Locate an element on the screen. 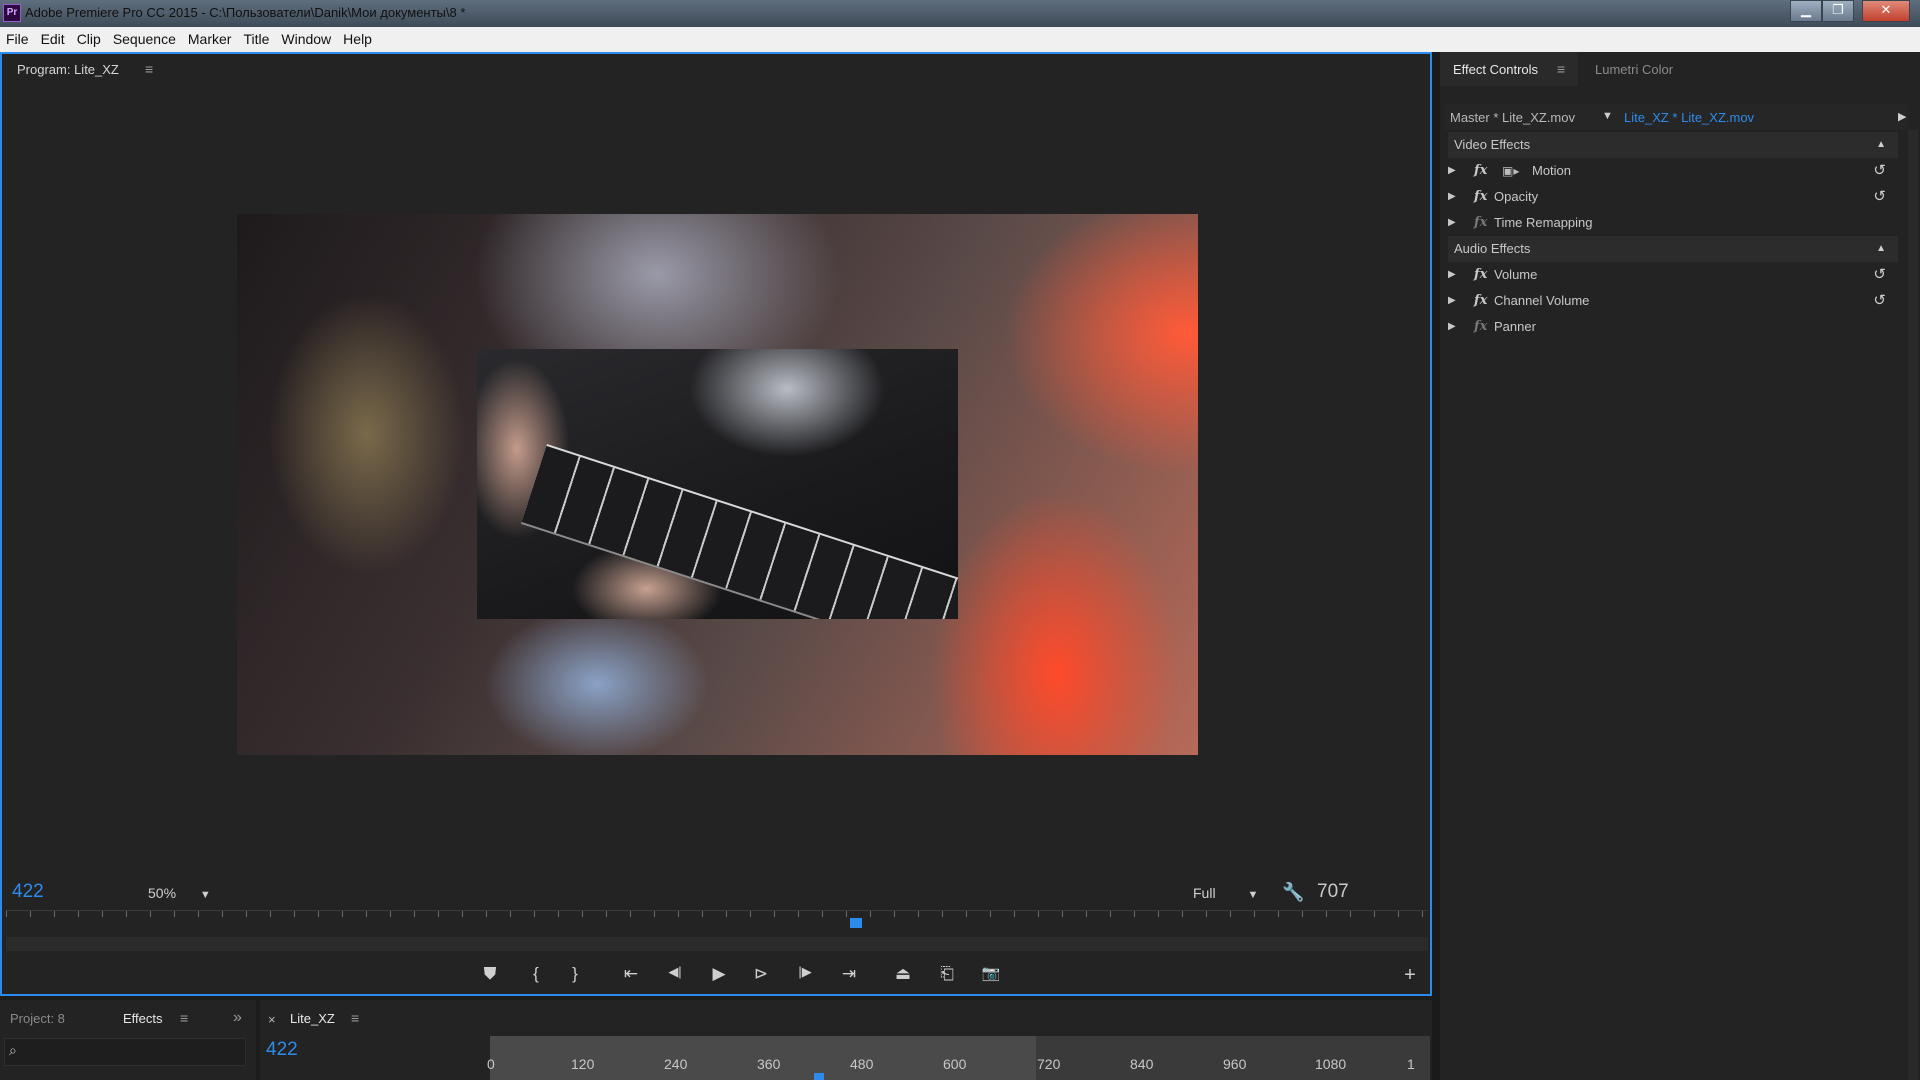 The height and width of the screenshot is (1080, 1920). menu-marker: Marker is located at coordinates (210, 39).